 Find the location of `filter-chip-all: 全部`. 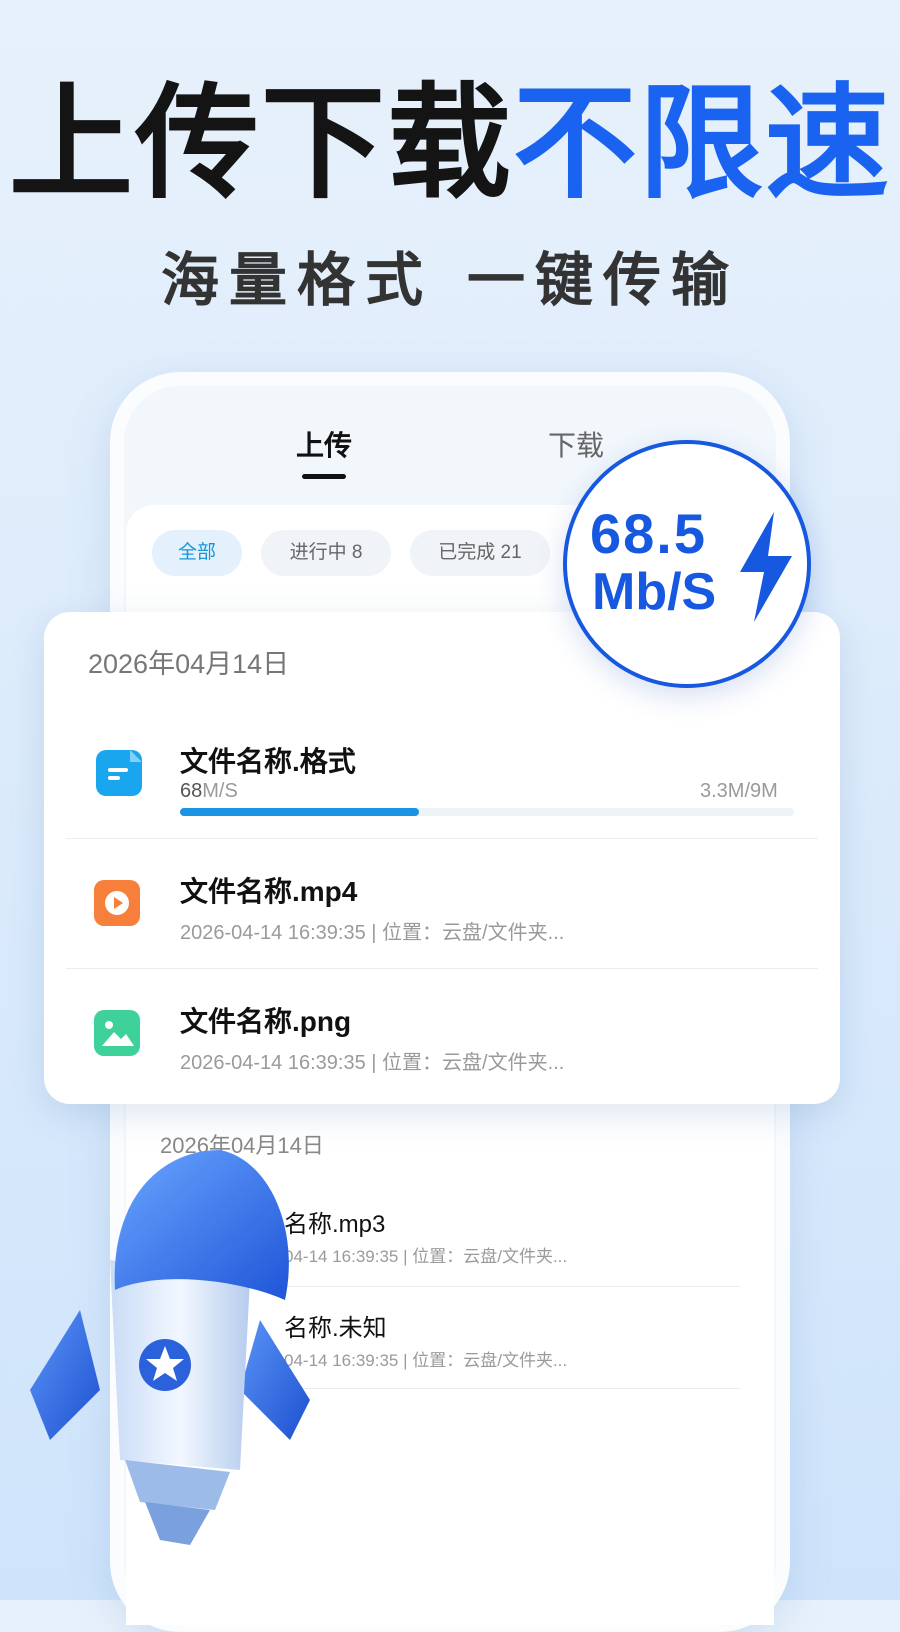

filter-chip-all: 全部 is located at coordinates (197, 553).